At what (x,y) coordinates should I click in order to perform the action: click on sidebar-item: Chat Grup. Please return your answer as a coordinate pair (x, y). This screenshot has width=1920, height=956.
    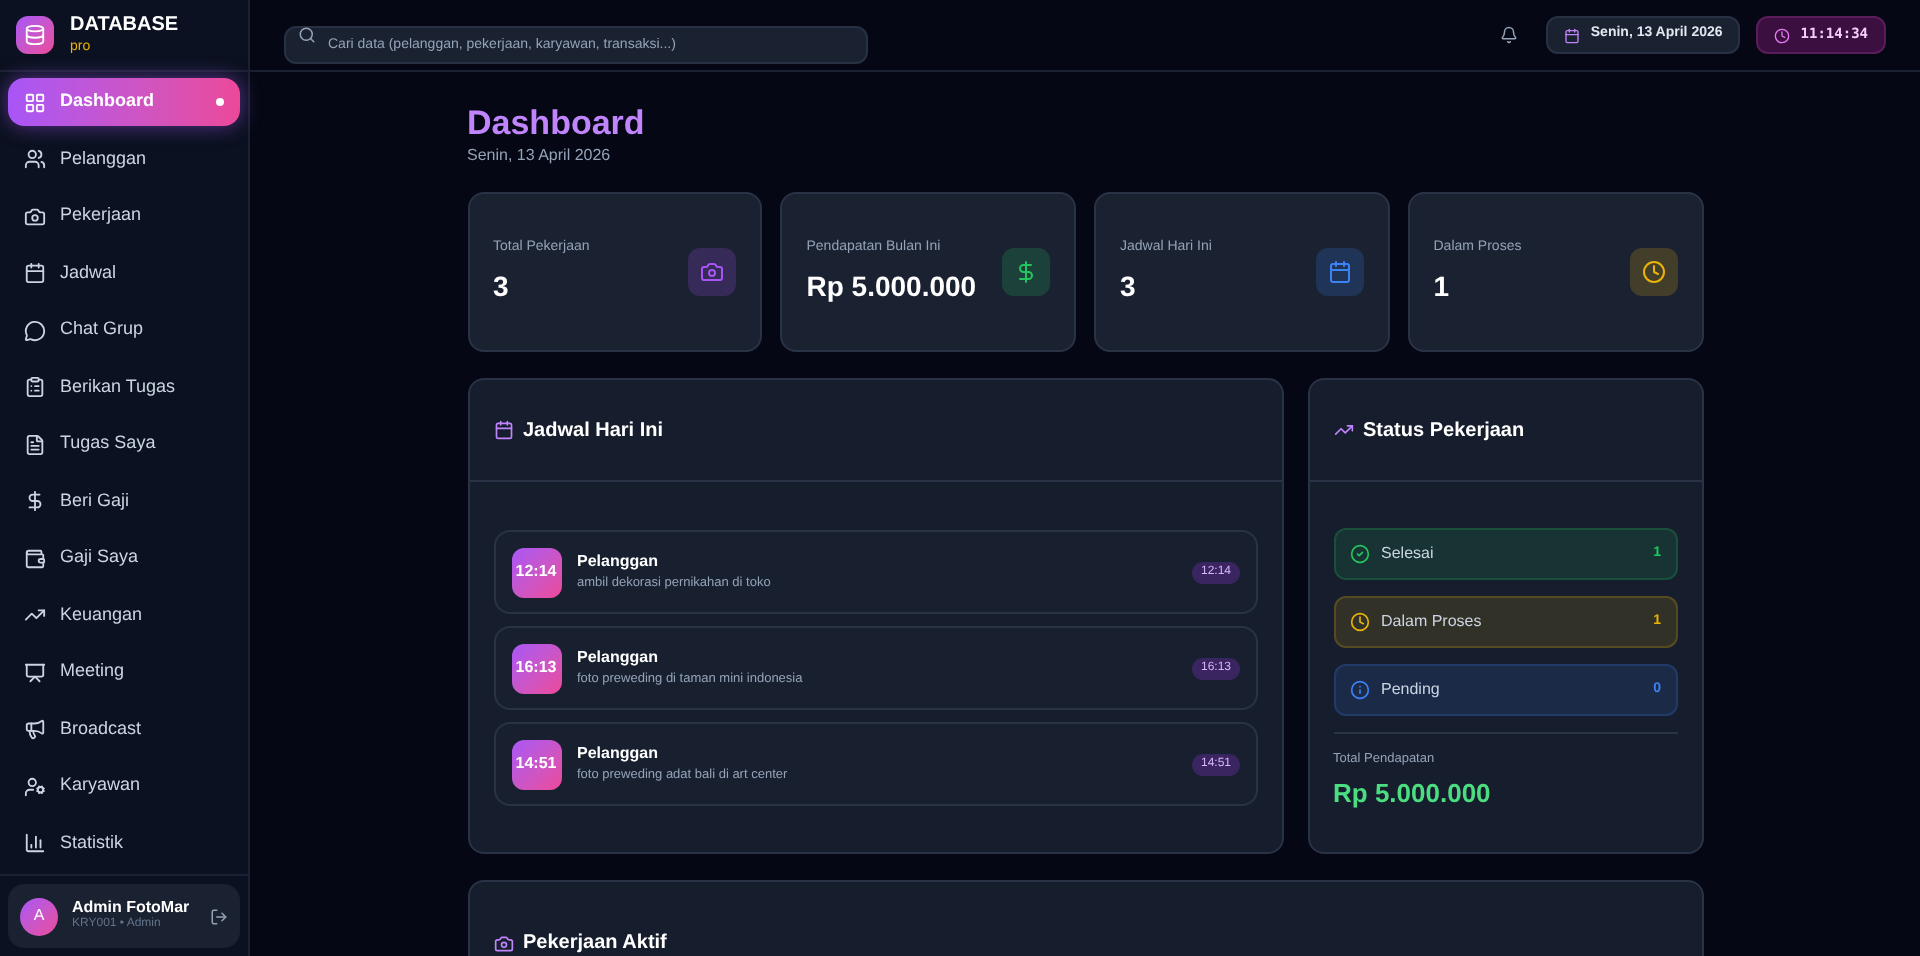
    Looking at the image, I should click on (124, 330).